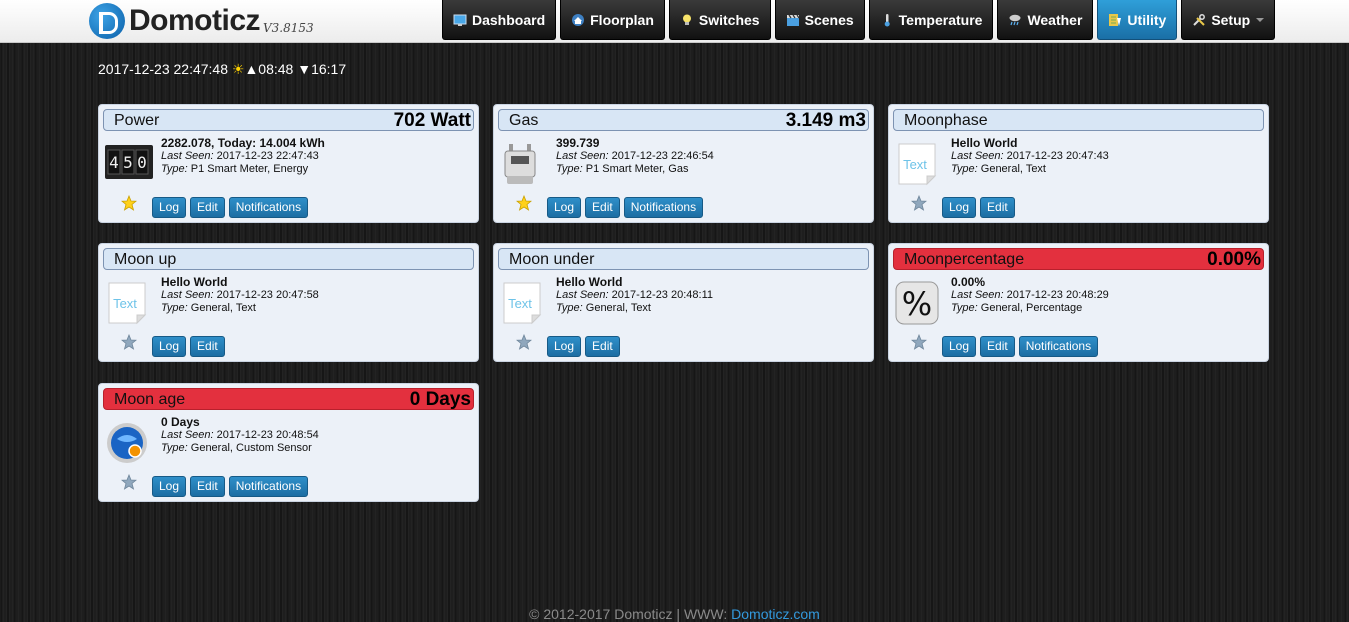  I want to click on device-header: Moonphase, so click(1078, 120).